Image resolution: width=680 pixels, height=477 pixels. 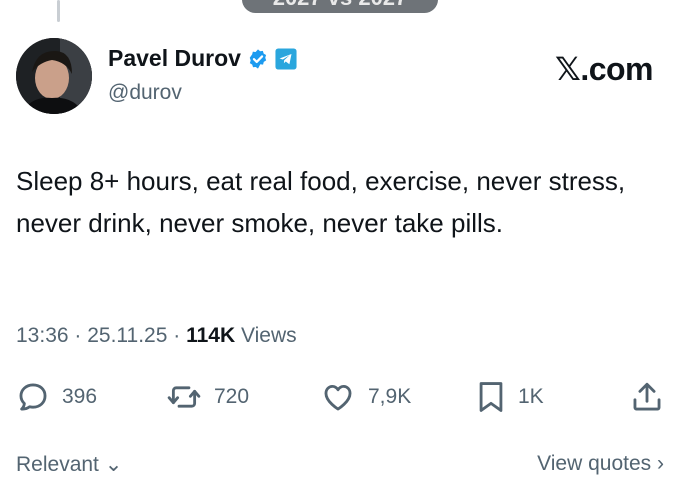 I want to click on repost-button: 720, so click(x=207, y=397).